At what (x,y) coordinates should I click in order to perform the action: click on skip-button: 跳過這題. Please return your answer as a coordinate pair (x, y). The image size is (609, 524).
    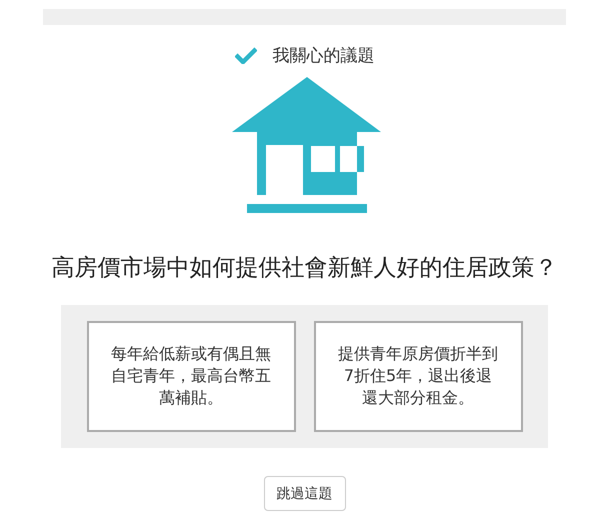
    Looking at the image, I should click on (305, 493).